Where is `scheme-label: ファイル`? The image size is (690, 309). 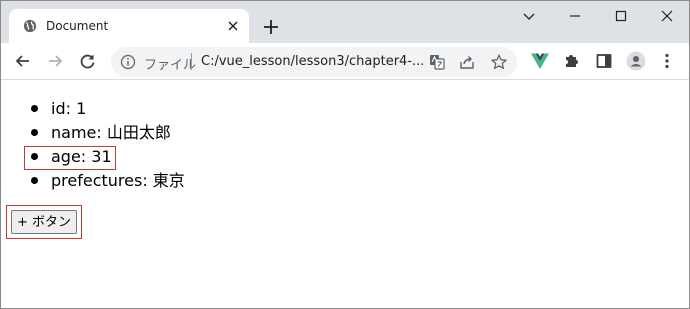
scheme-label: ファイル is located at coordinates (170, 65).